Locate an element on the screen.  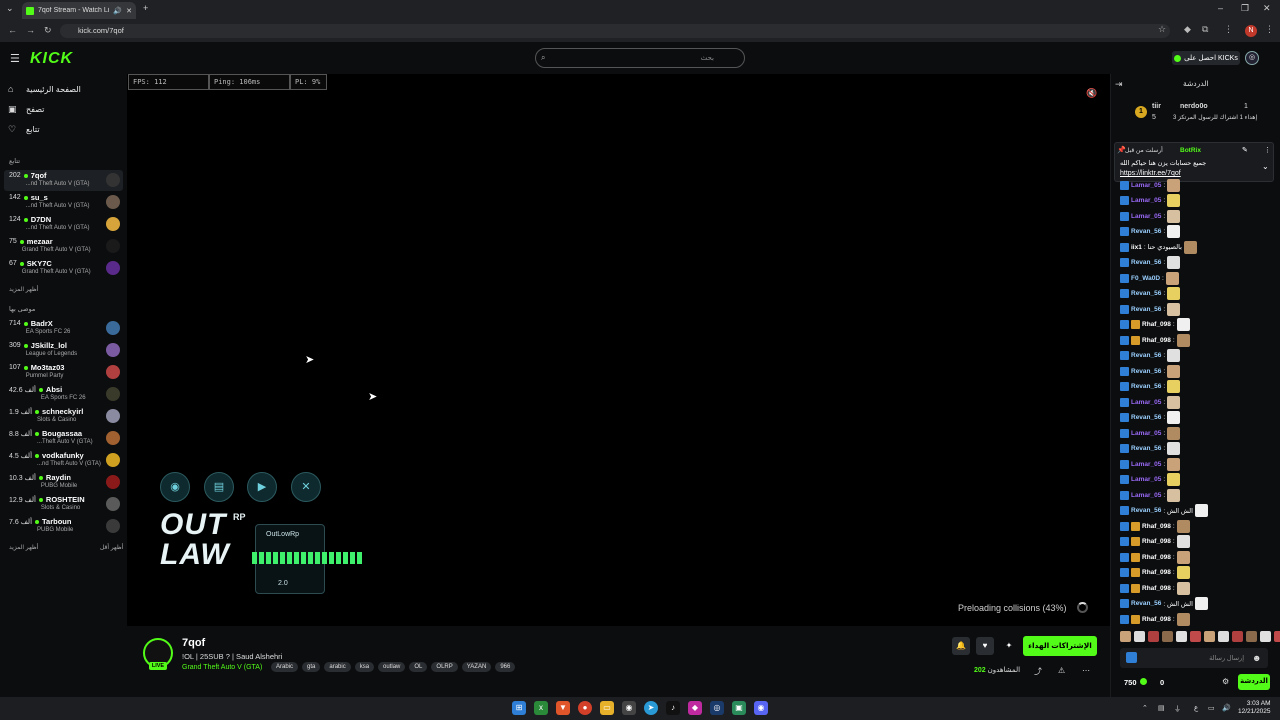
gift-icon: ✦ is located at coordinates (1009, 646).